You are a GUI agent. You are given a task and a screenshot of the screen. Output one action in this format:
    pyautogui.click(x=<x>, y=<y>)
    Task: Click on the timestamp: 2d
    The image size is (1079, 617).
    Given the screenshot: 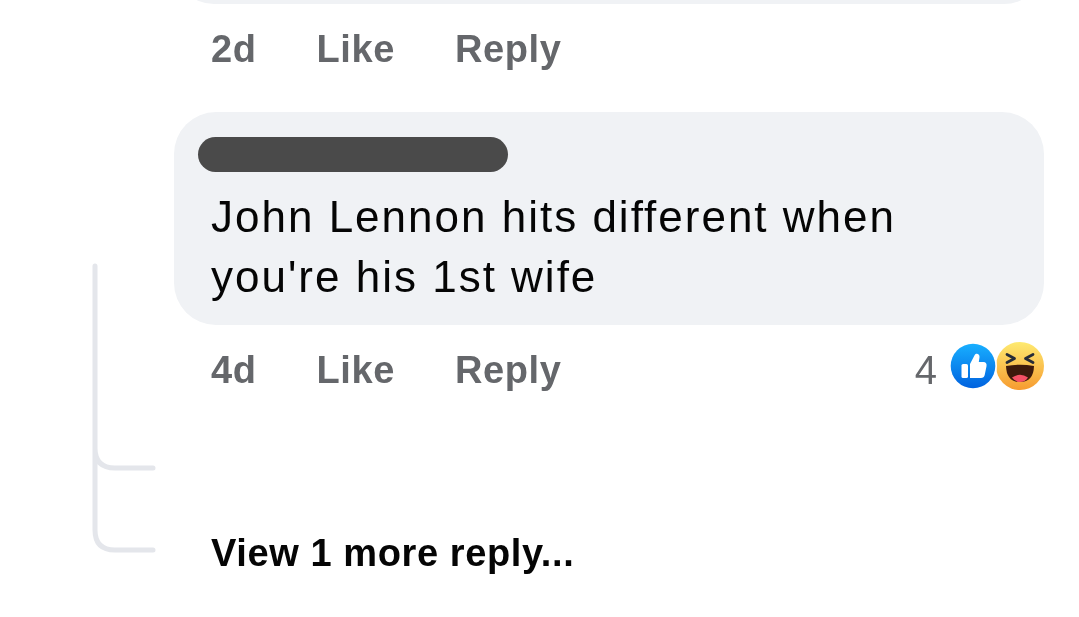 What is the action you would take?
    pyautogui.click(x=234, y=49)
    